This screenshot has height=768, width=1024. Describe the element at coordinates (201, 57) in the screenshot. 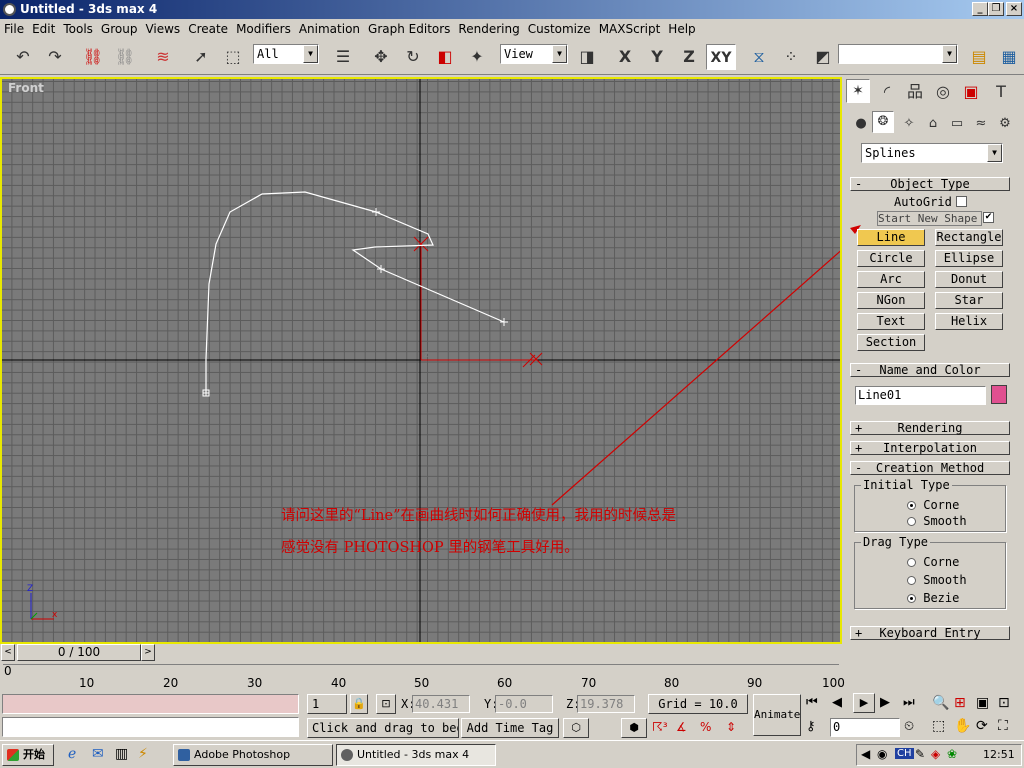

I see `select-object-icon: ➚` at that location.